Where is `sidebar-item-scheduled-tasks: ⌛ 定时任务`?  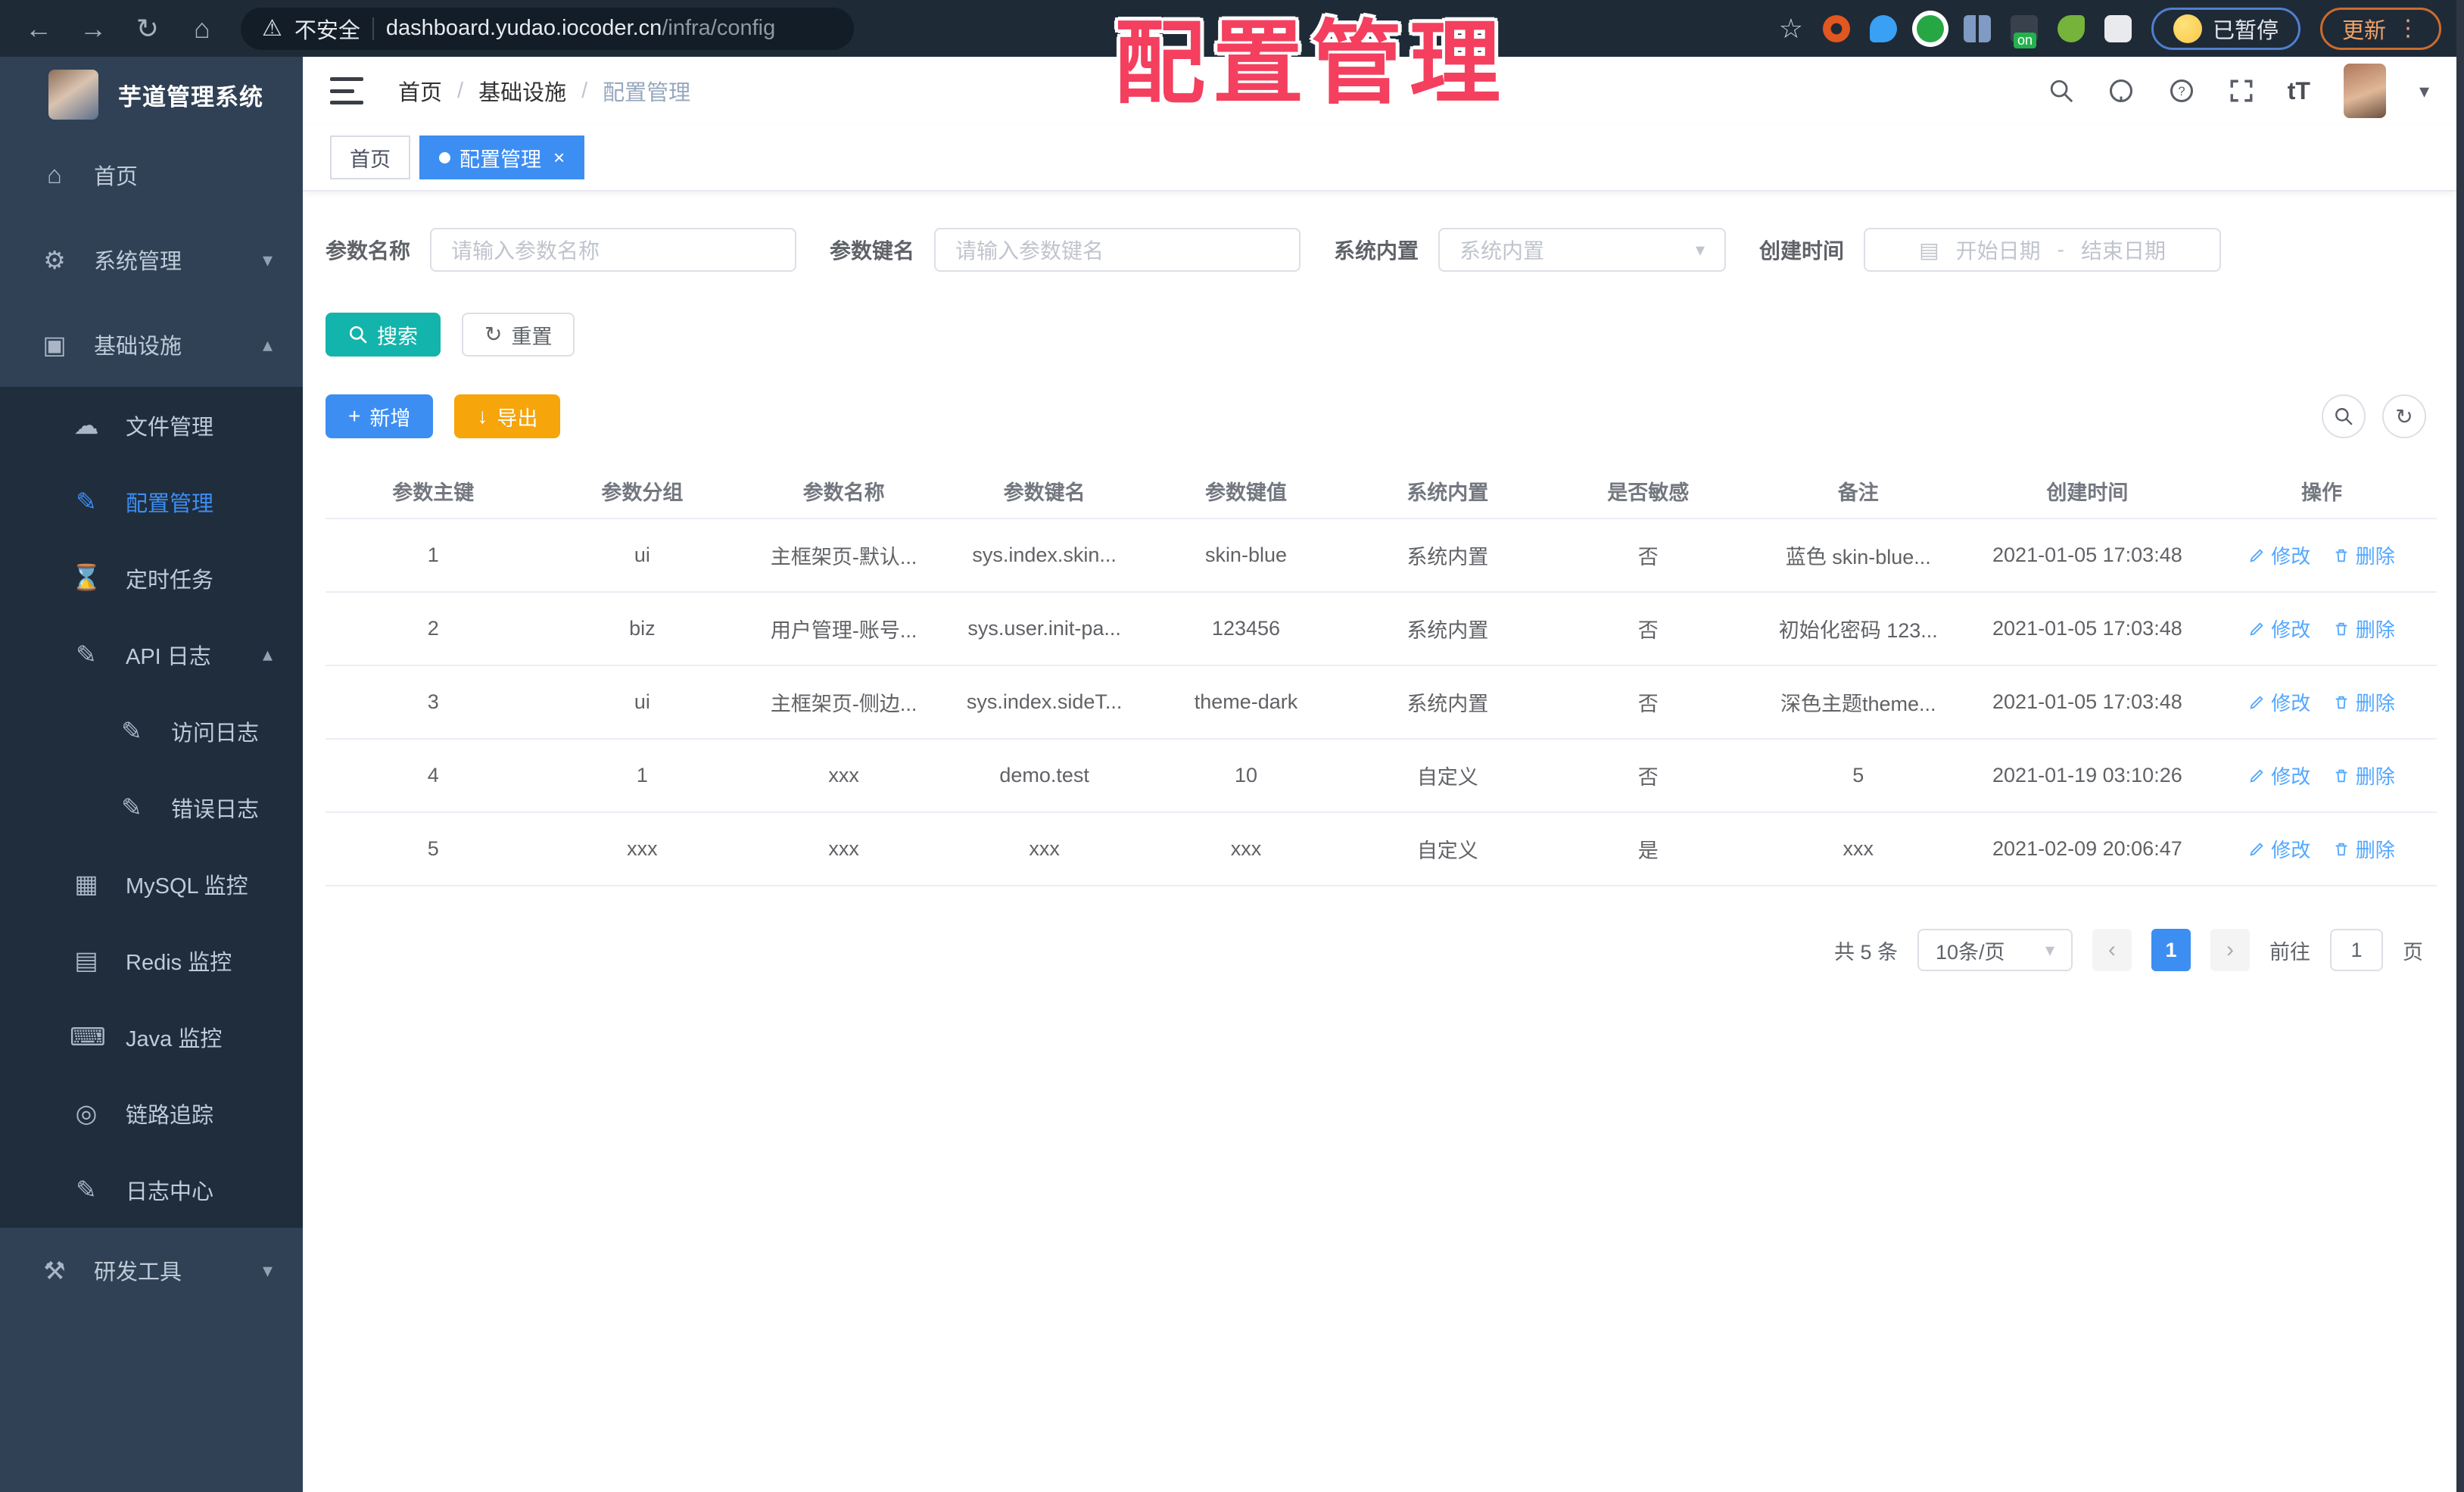 sidebar-item-scheduled-tasks: ⌛ 定时任务 is located at coordinates (151, 578).